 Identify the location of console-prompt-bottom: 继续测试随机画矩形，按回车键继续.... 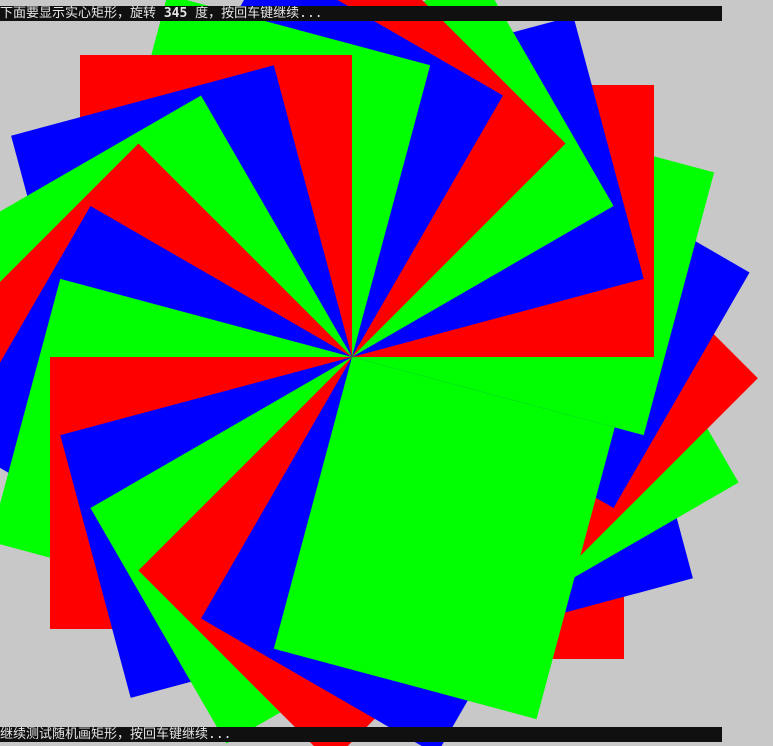
(361, 734).